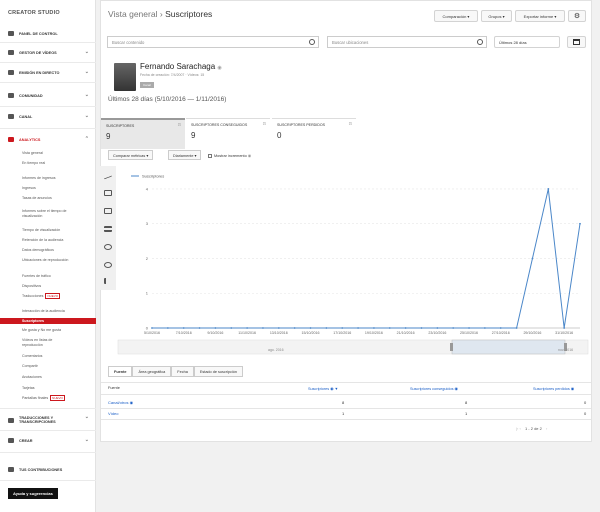  I want to click on row-source: Canal/otros, so click(118, 402).